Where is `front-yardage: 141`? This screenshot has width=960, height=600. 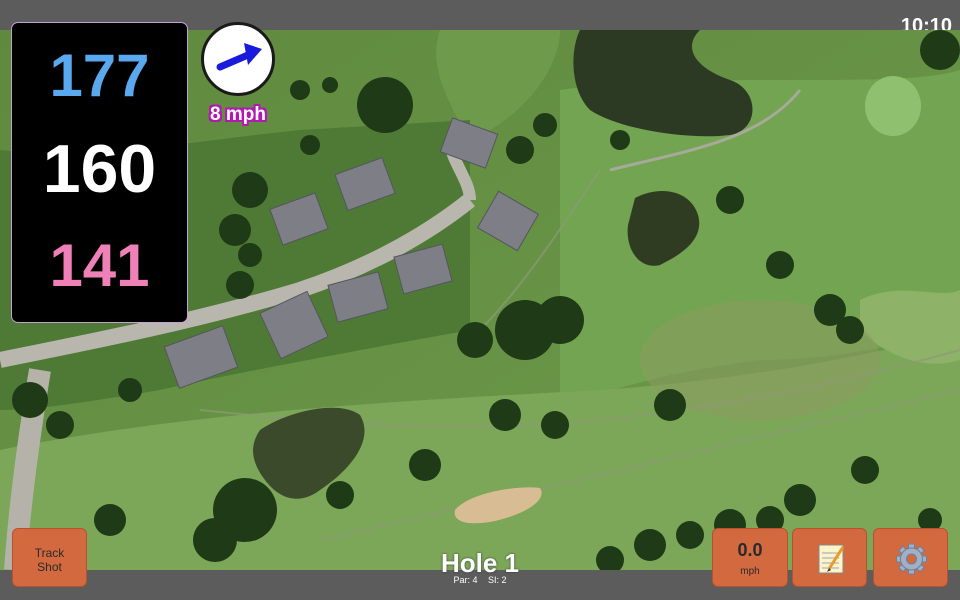
front-yardage: 141 is located at coordinates (99, 265).